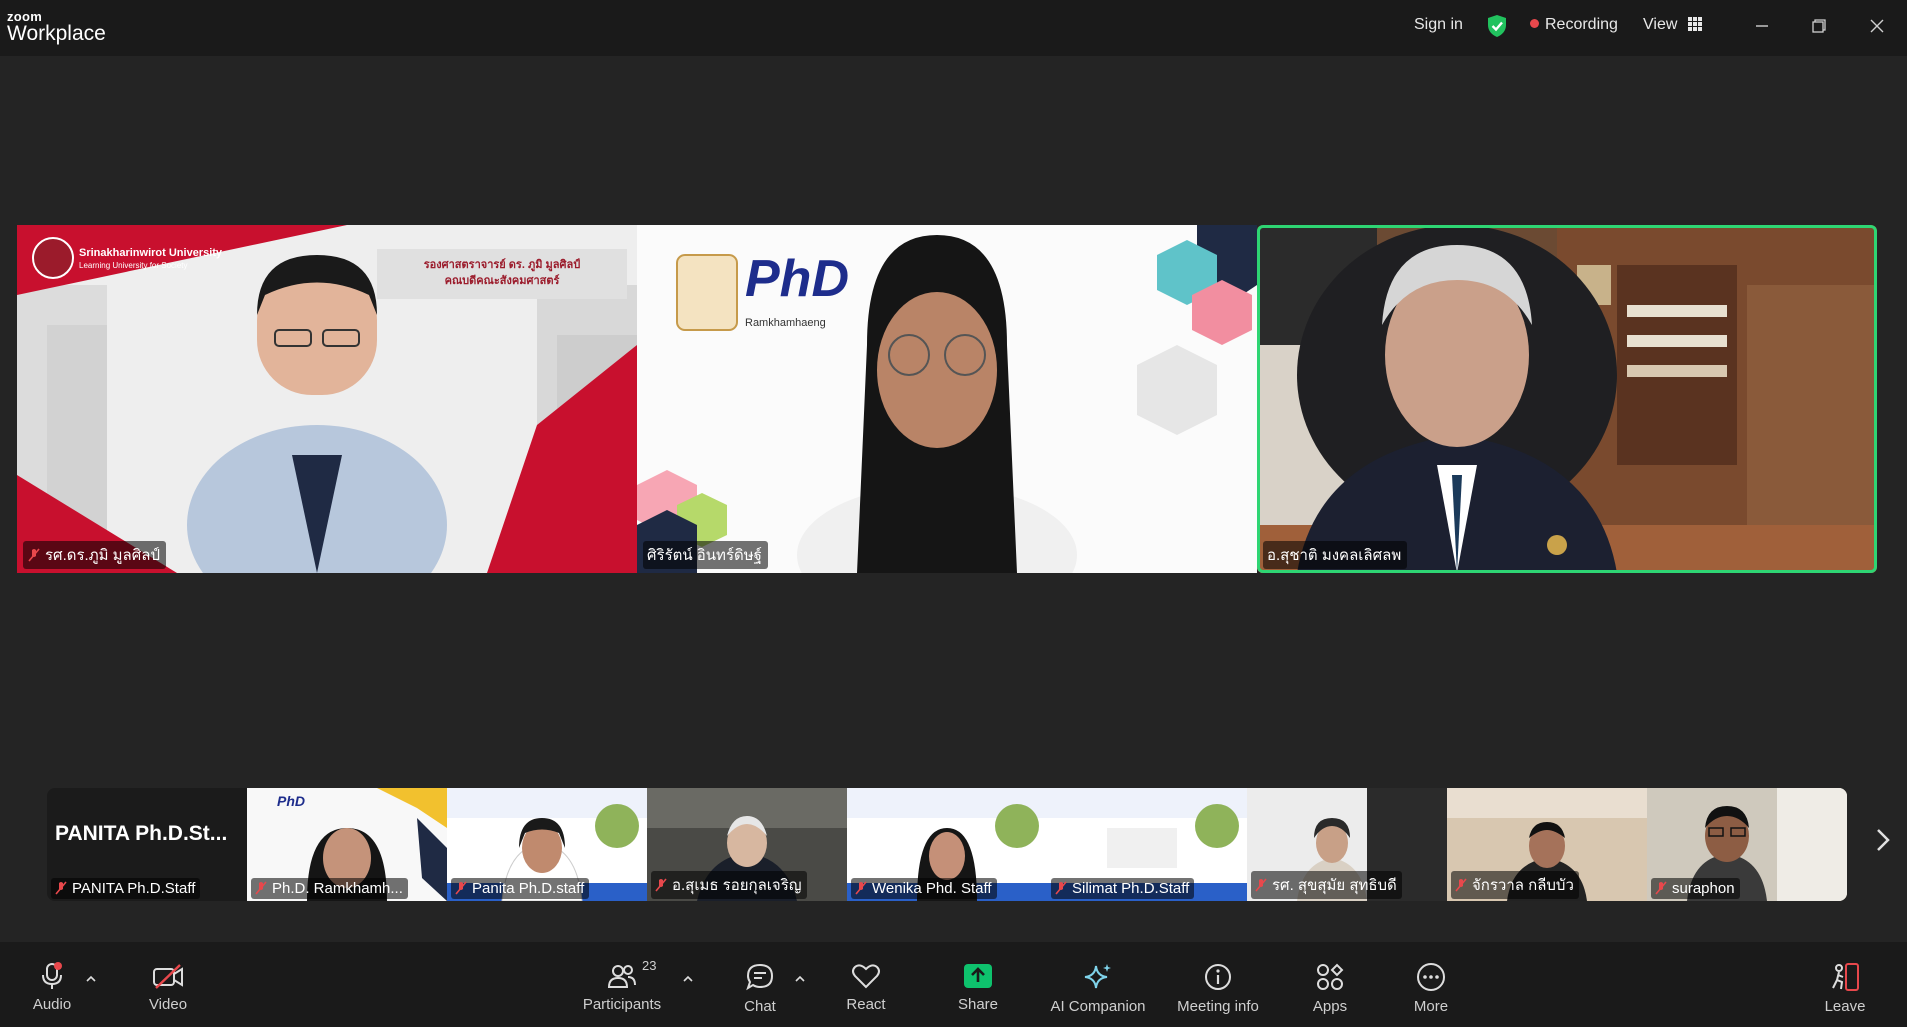 The image size is (1907, 1027). I want to click on more-button: More, so click(1431, 988).